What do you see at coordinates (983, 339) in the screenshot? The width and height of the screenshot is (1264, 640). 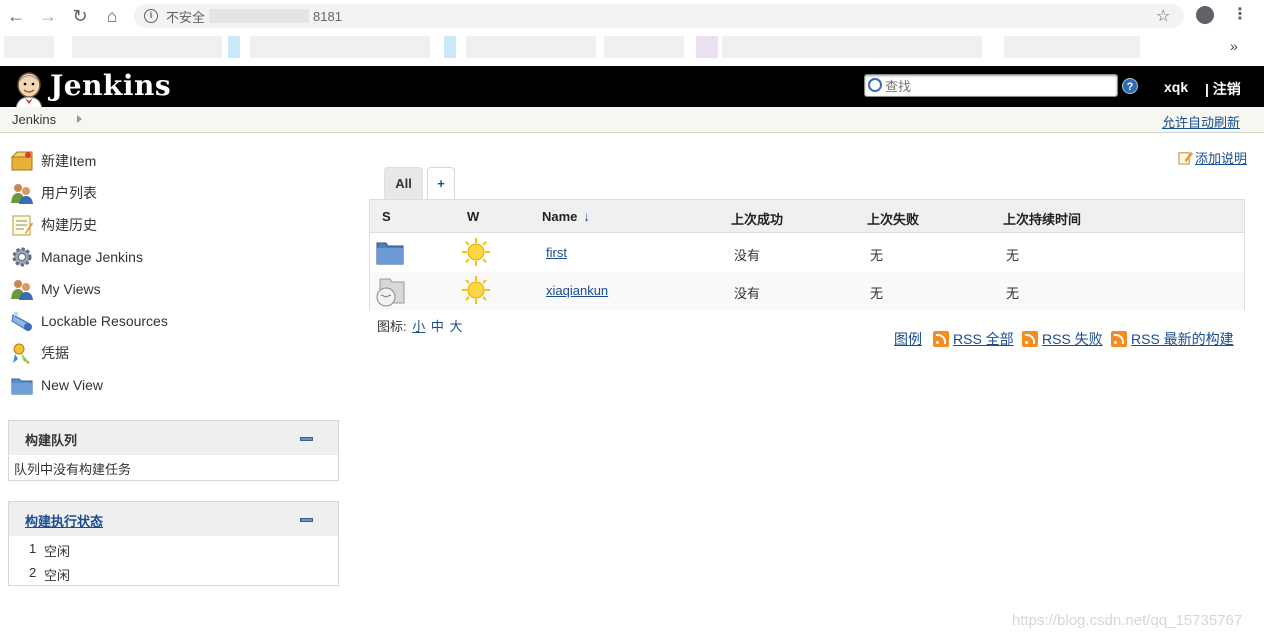 I see `rss-all-label: RSS 全部` at bounding box center [983, 339].